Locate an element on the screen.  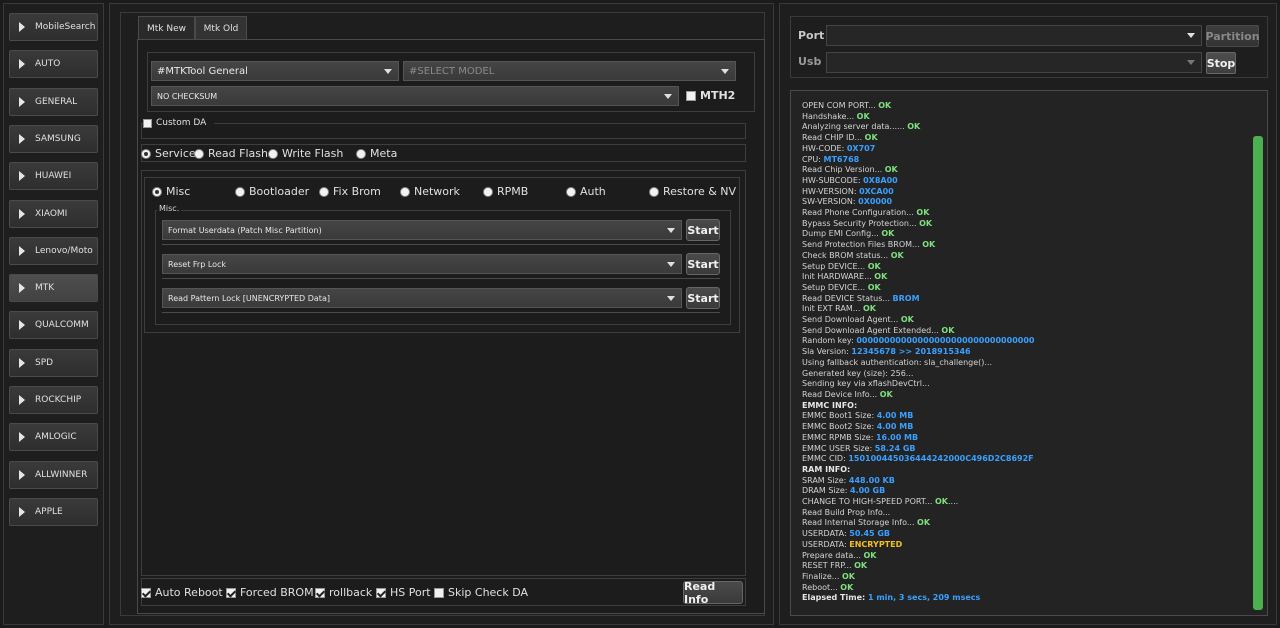
log-line: Send Download Agent... OK is located at coordinates (1027, 320).